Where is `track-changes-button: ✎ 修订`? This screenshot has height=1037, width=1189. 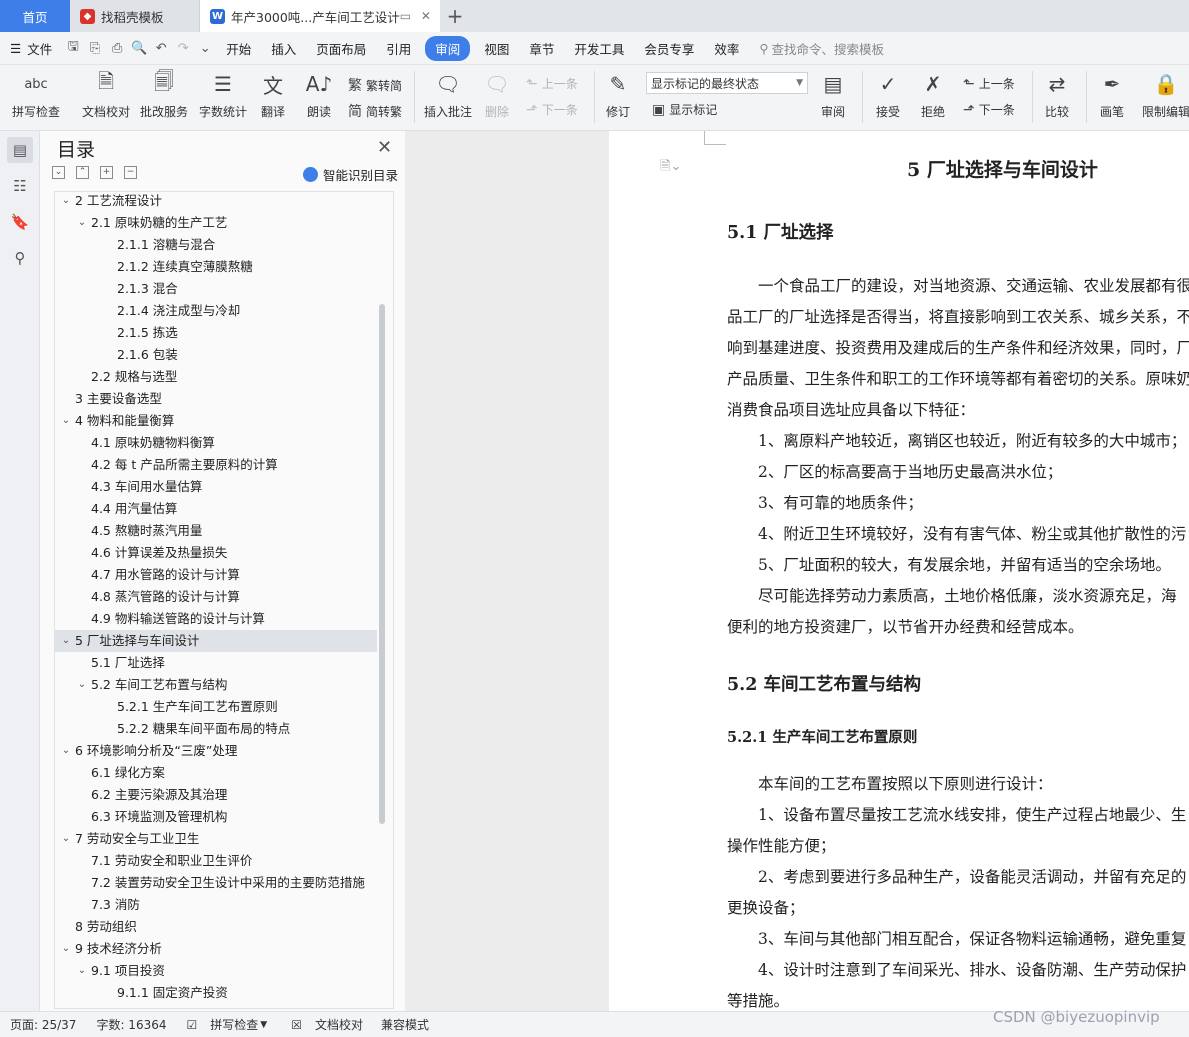
track-changes-button: ✎ 修订 is located at coordinates (618, 94).